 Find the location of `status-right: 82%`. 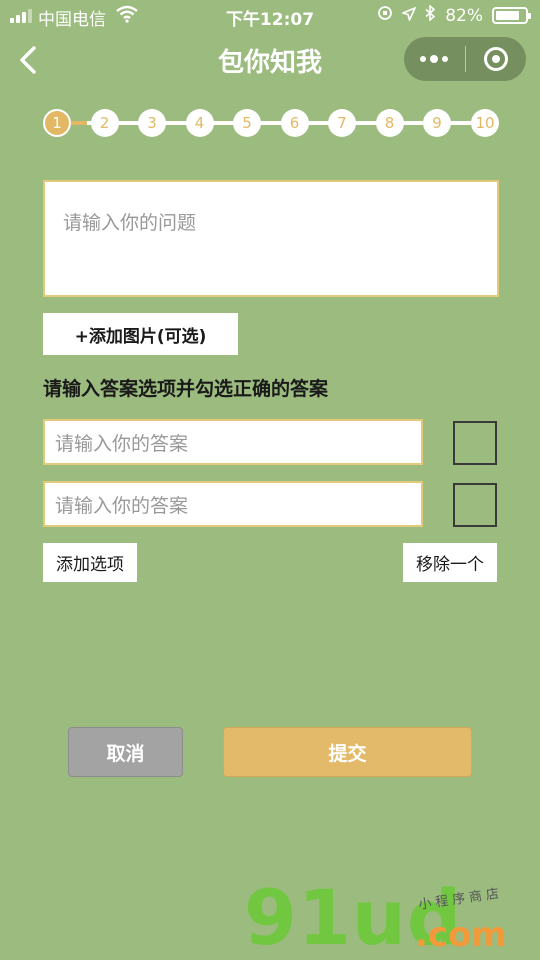

status-right: 82% is located at coordinates (454, 15).